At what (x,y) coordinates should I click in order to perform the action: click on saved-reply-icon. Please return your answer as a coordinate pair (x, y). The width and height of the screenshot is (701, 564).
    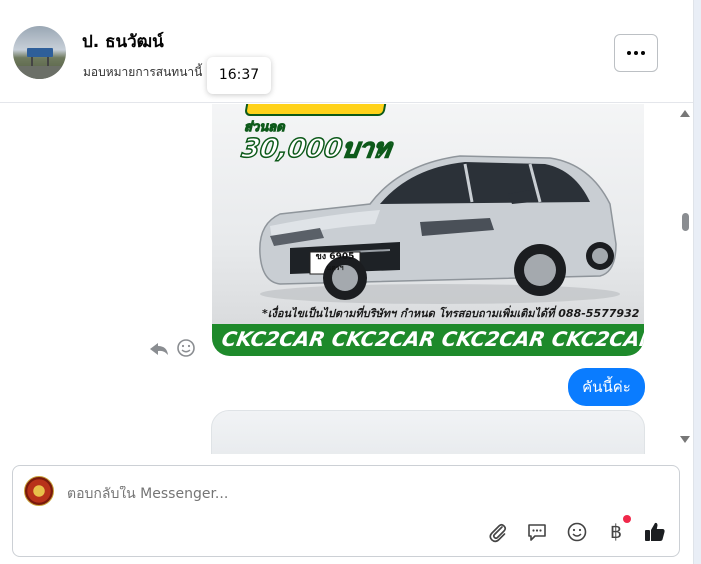
    Looking at the image, I should click on (537, 532).